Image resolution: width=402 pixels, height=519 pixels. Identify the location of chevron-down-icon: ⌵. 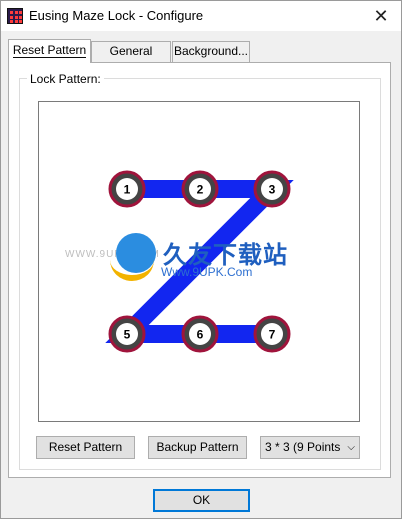
(351, 447).